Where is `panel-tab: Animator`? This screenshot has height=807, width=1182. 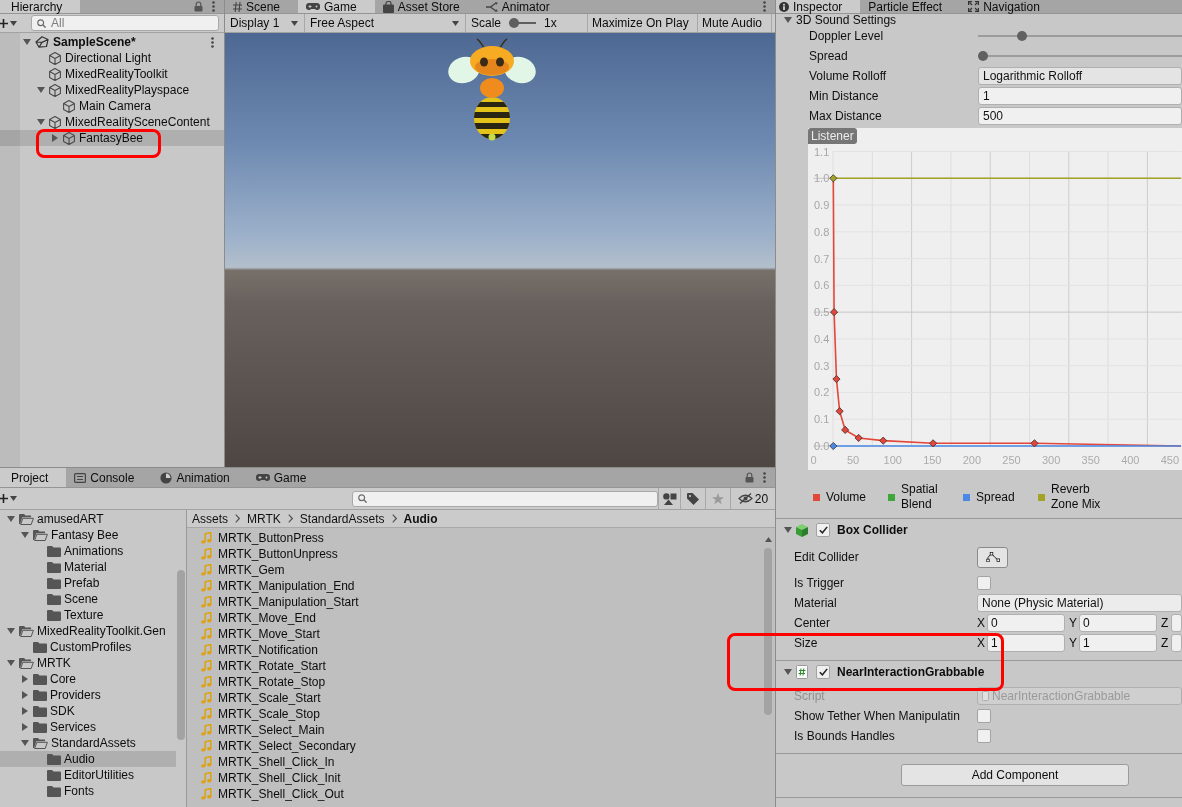
panel-tab: Animator is located at coordinates (522, 6).